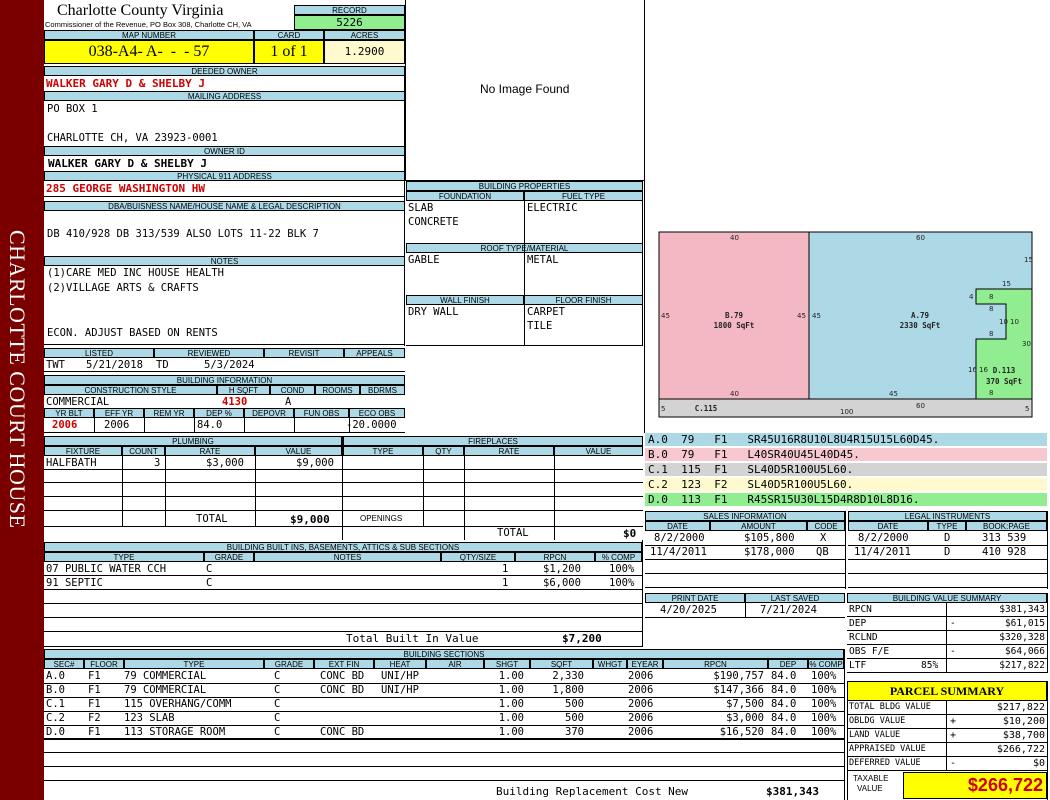 This screenshot has width=1050, height=800. Describe the element at coordinates (543, 260) in the screenshot. I see `roof-material: METAL` at that location.